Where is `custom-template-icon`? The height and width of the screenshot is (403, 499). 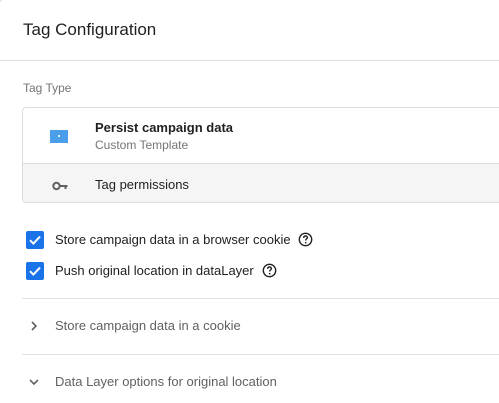
custom-template-icon is located at coordinates (59, 136).